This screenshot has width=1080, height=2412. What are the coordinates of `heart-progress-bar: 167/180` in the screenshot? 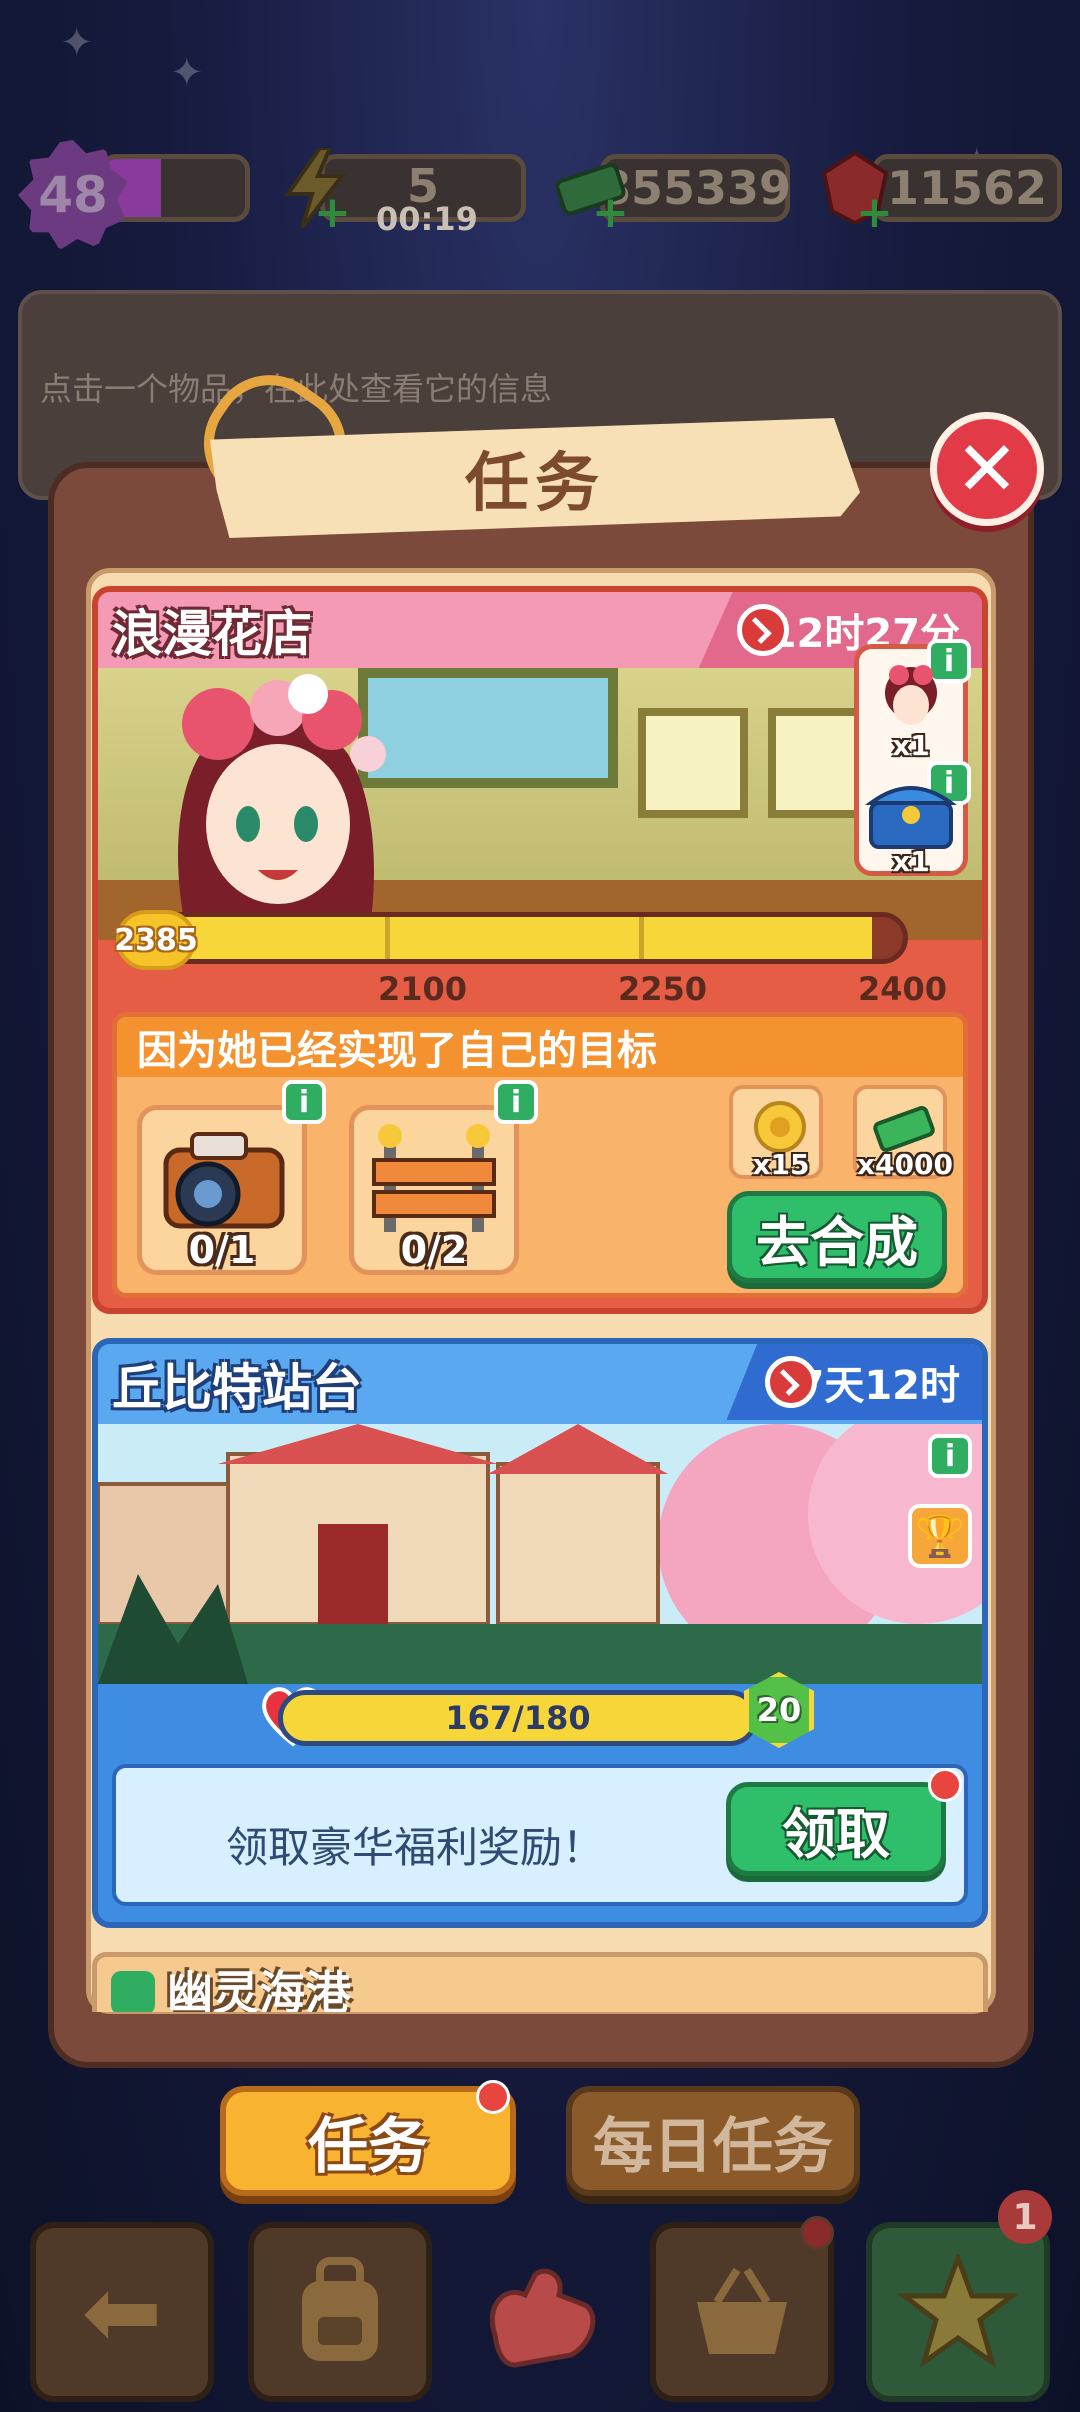 It's located at (518, 1718).